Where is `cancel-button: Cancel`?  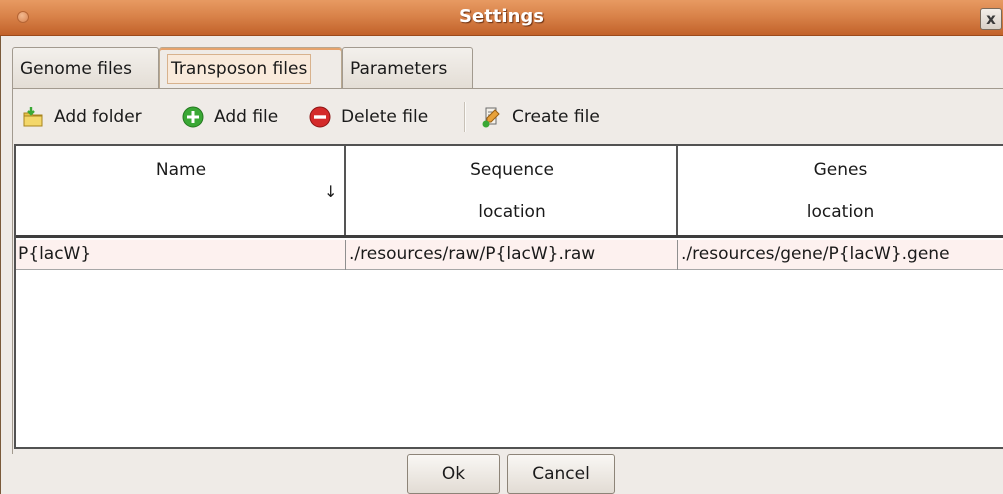
cancel-button: Cancel is located at coordinates (561, 474).